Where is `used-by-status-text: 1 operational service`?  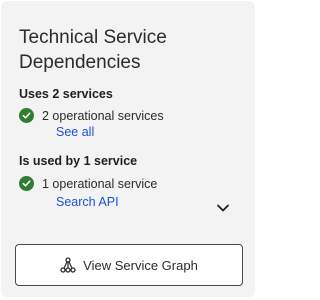
used-by-status-text: 1 operational service is located at coordinates (100, 183).